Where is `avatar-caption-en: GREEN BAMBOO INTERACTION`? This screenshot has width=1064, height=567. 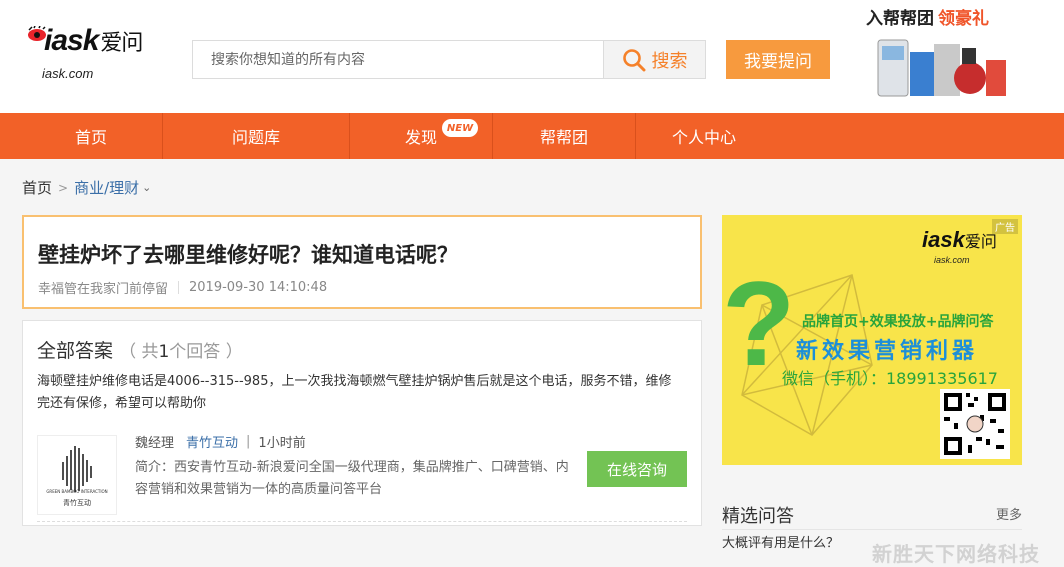 avatar-caption-en: GREEN BAMBOO INTERACTION is located at coordinates (77, 491).